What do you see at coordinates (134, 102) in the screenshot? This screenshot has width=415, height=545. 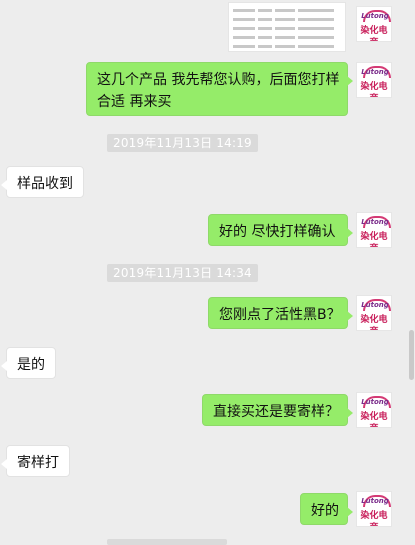 I see `message-text-line: 合适 再来买` at bounding box center [134, 102].